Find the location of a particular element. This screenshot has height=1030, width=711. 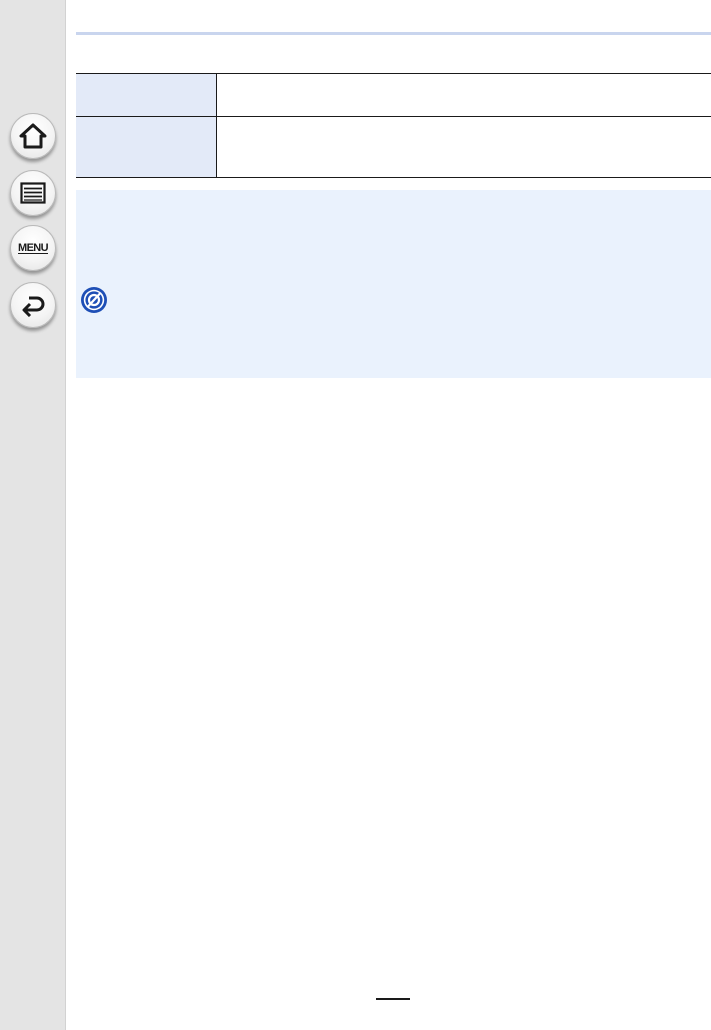

home-icon is located at coordinates (33, 136).